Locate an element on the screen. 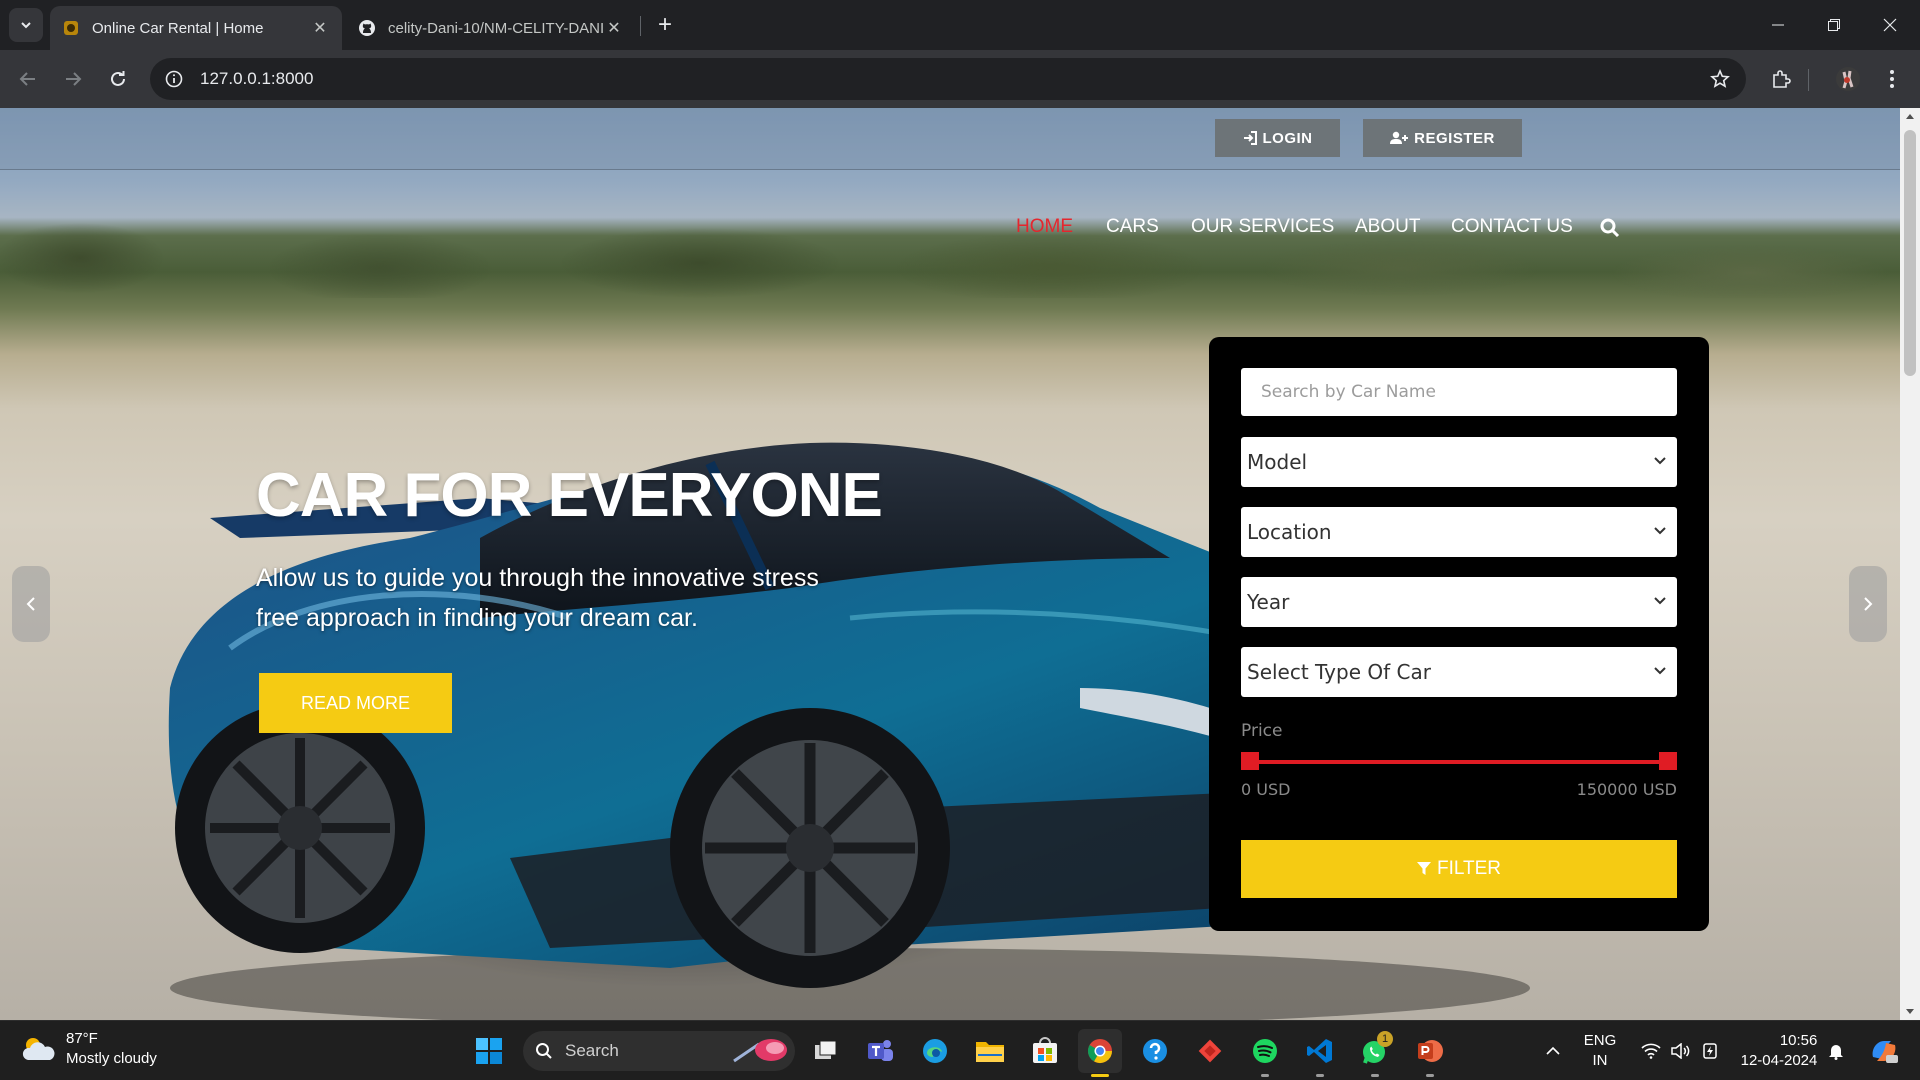  browser-menu-button is located at coordinates (1892, 79).